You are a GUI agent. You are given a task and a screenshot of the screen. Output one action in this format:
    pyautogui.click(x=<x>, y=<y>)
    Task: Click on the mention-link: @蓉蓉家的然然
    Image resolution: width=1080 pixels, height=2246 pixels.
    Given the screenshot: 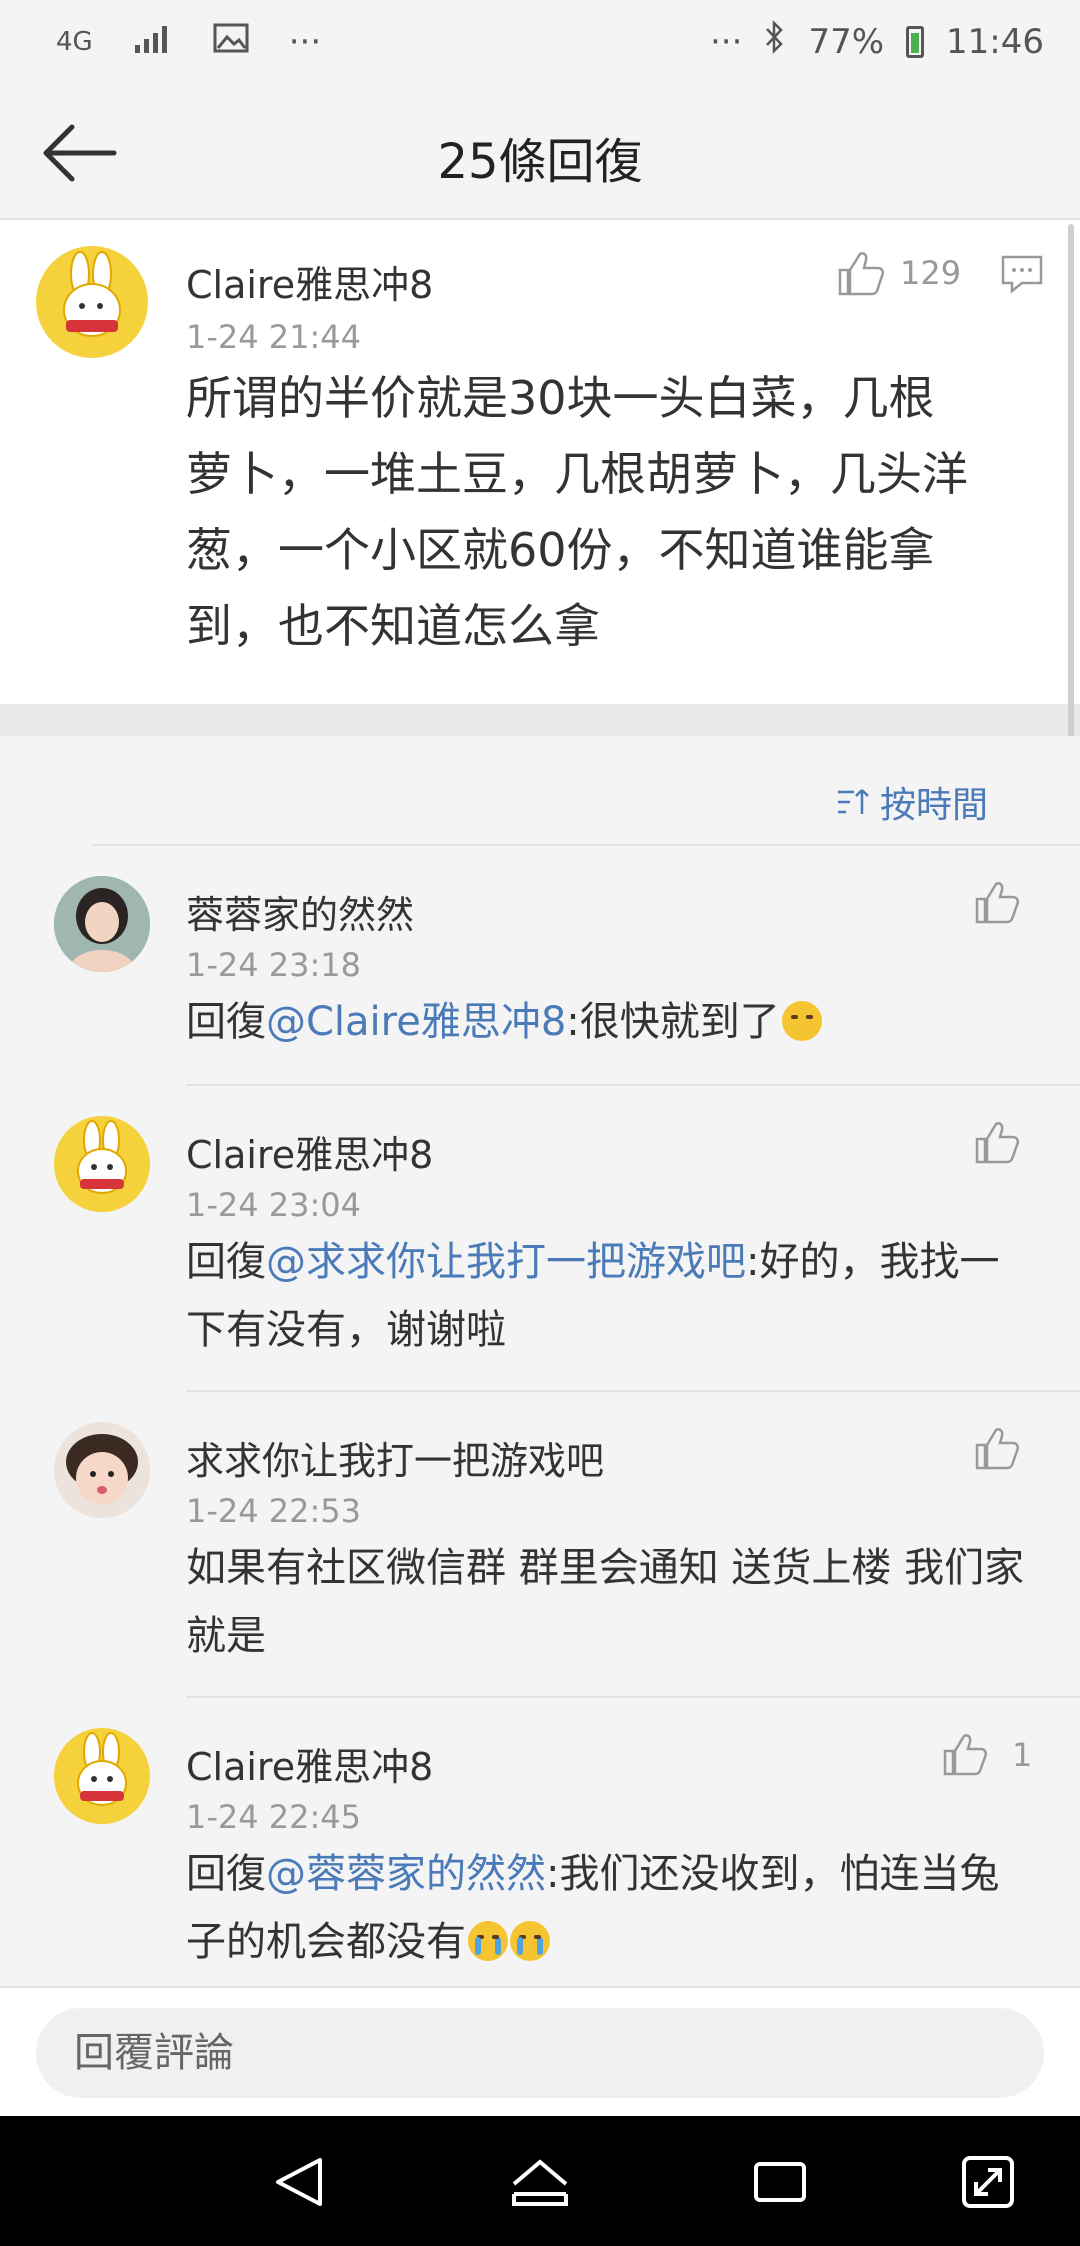 What is the action you would take?
    pyautogui.click(x=406, y=1874)
    